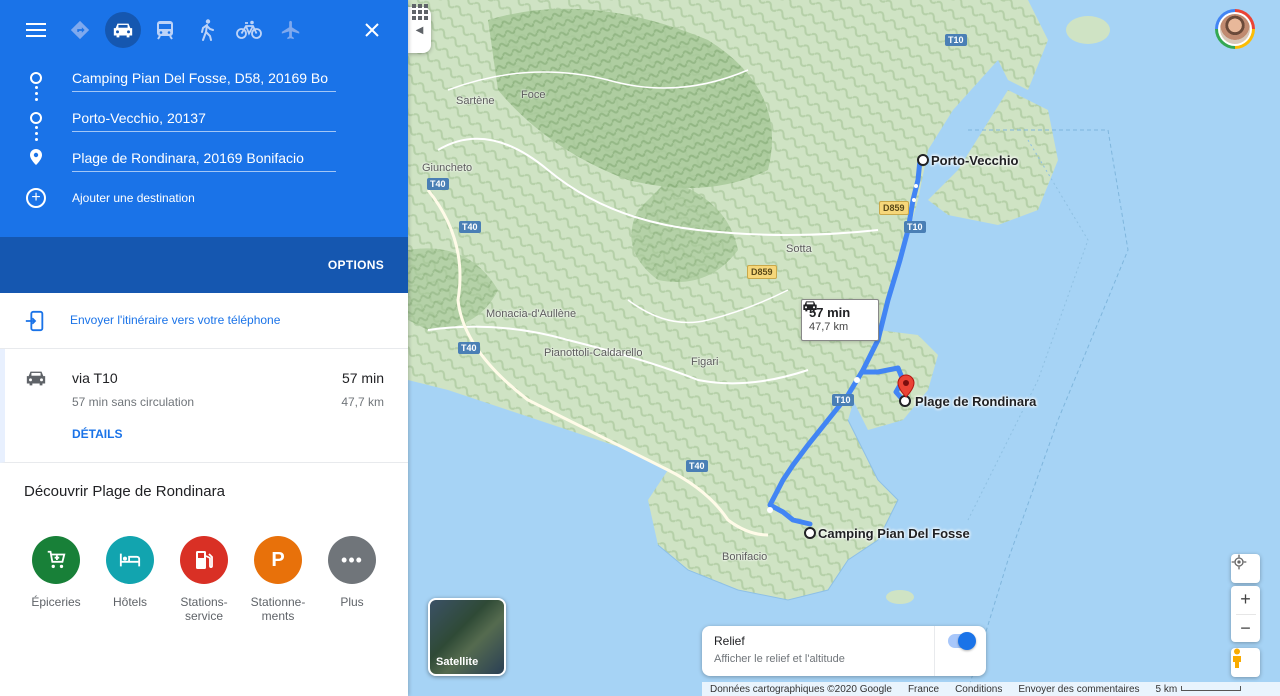 The height and width of the screenshot is (696, 1280). I want to click on waypoint-row: Camping Pian Del Fosse, D58, 20169 Bo, so click(204, 79).